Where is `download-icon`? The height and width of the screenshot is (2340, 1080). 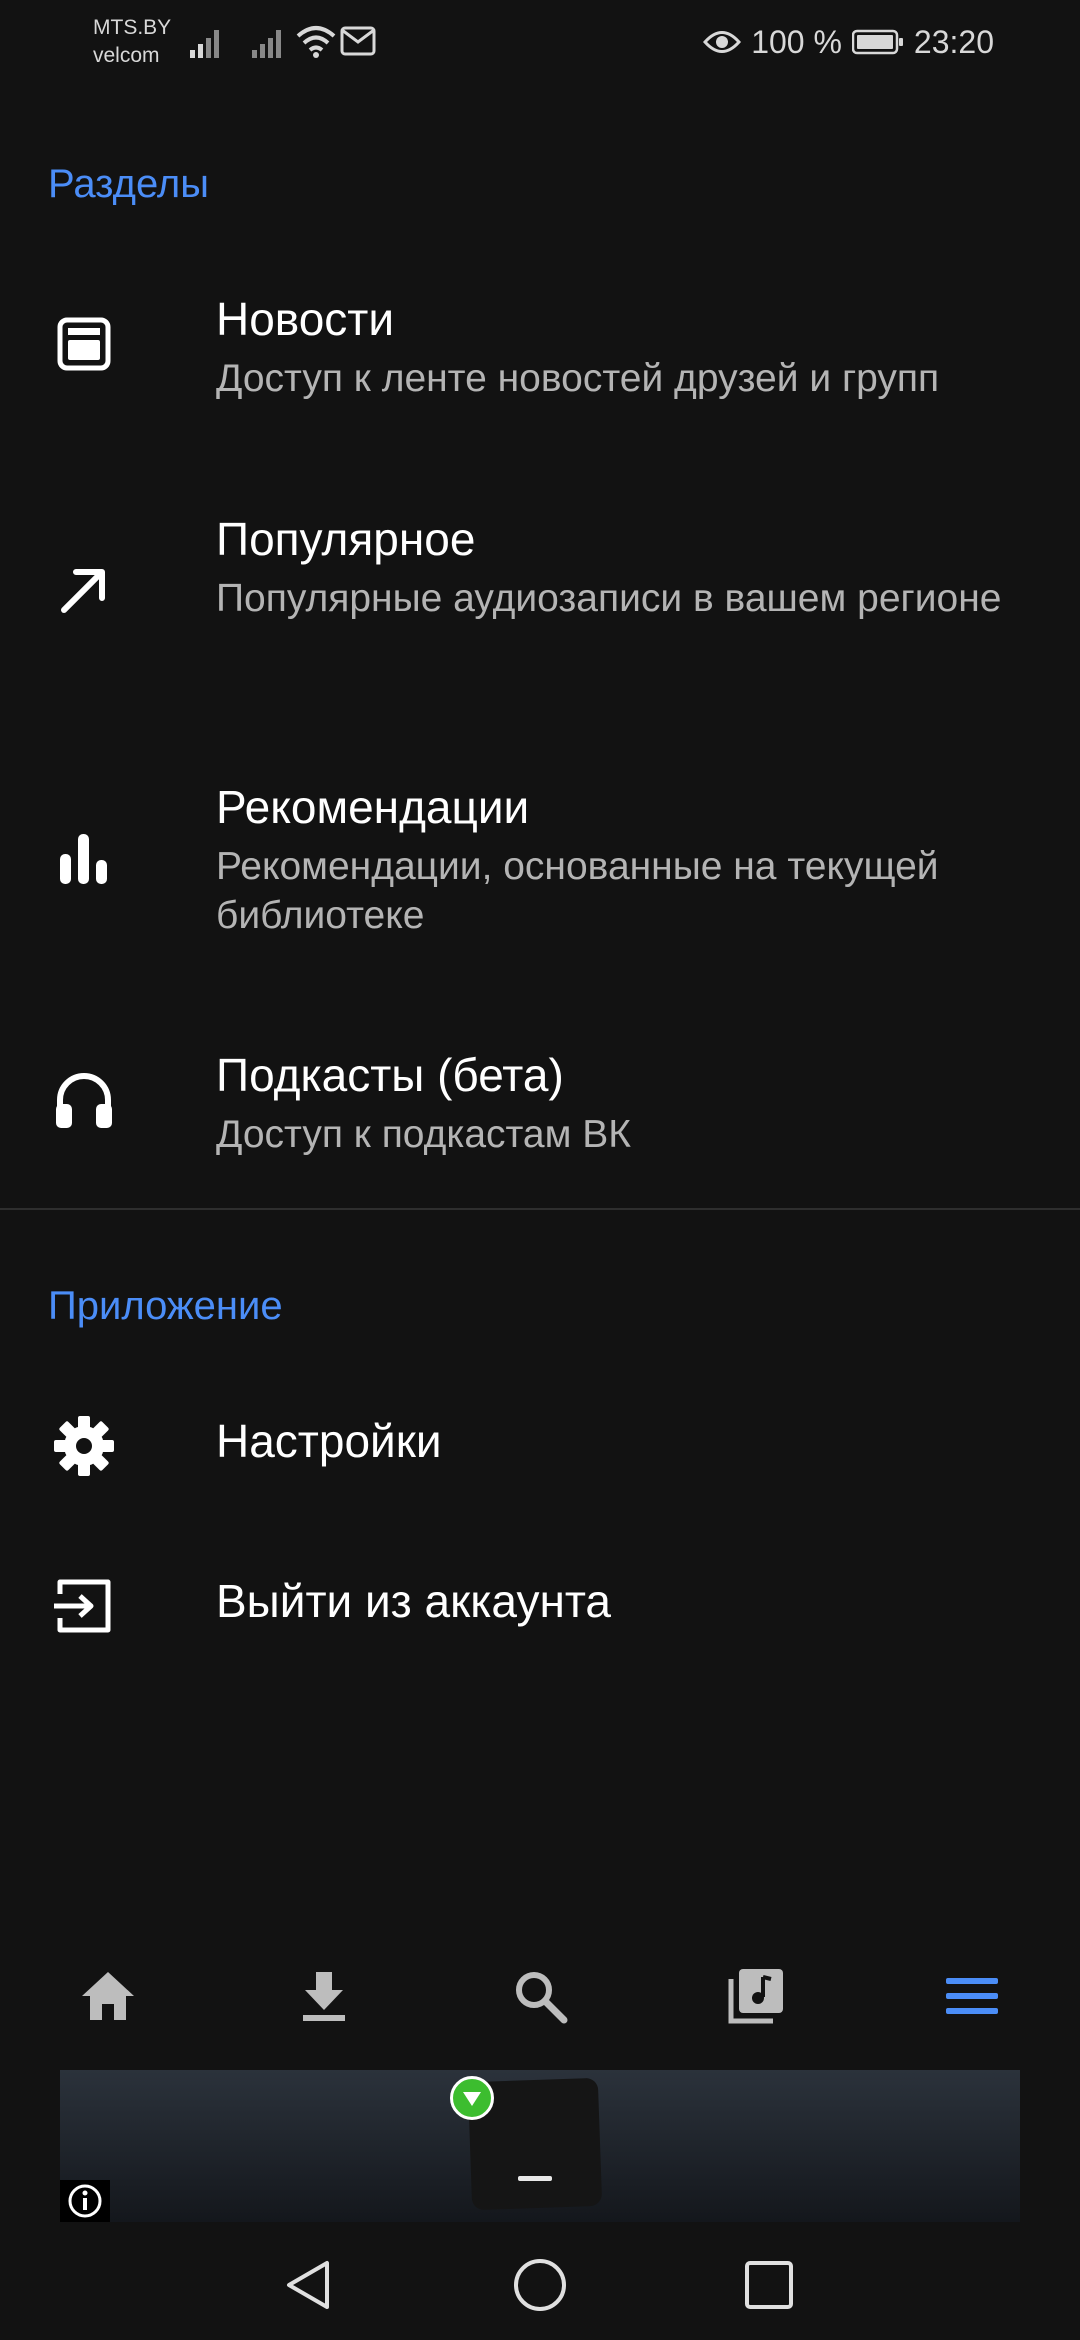
download-icon is located at coordinates (324, 1996).